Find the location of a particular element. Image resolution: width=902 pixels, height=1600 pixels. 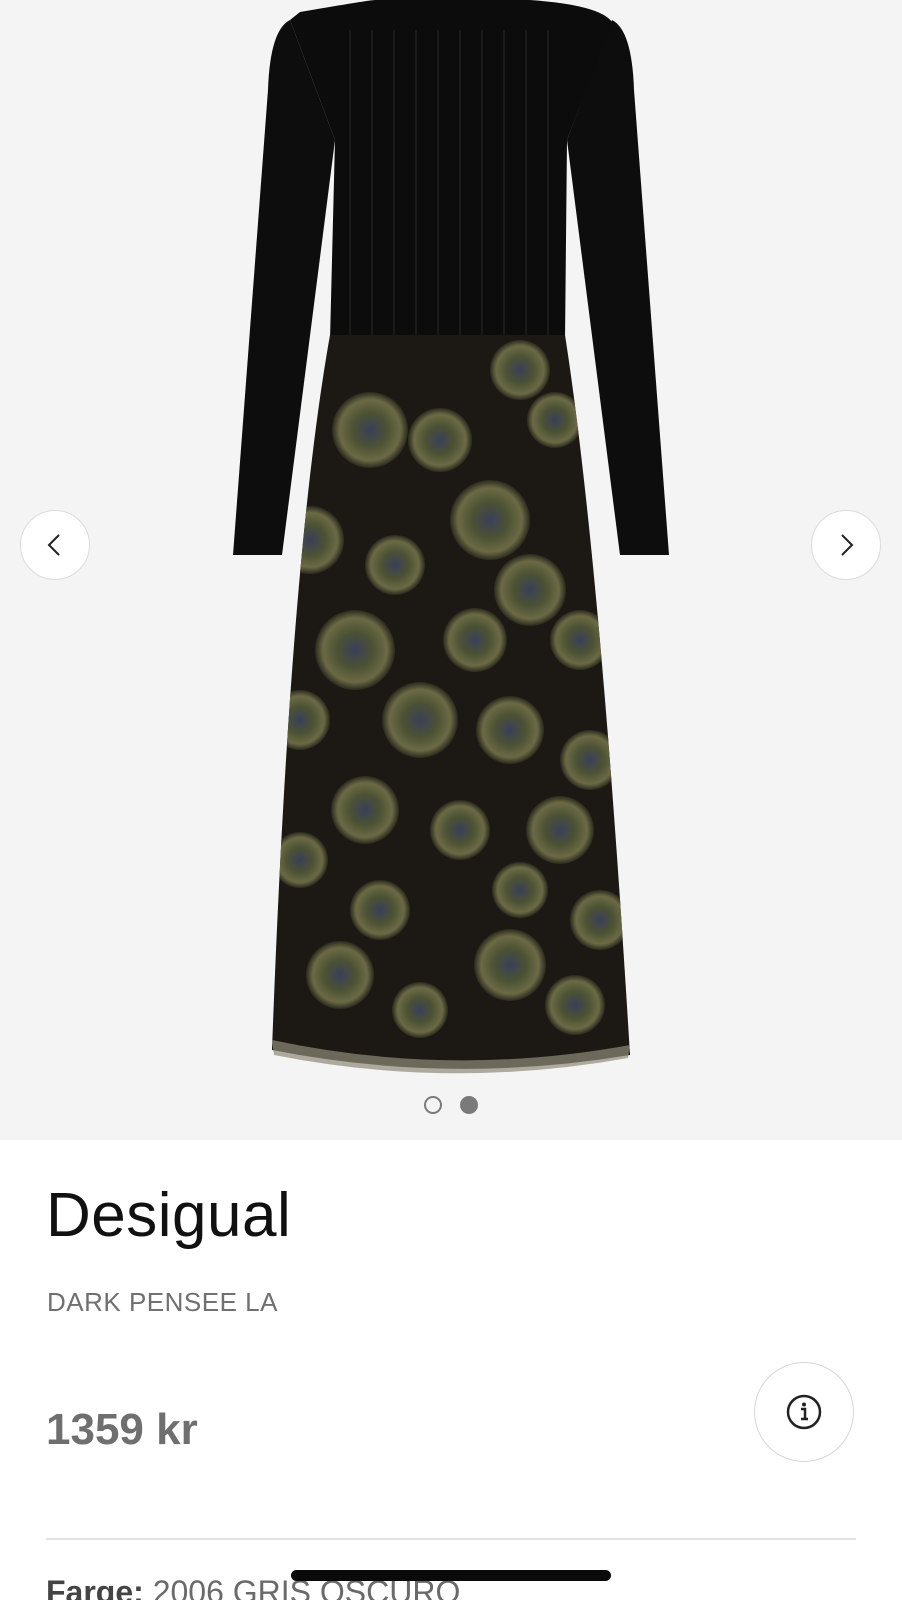

color-label: Farge: is located at coordinates (95, 1587).